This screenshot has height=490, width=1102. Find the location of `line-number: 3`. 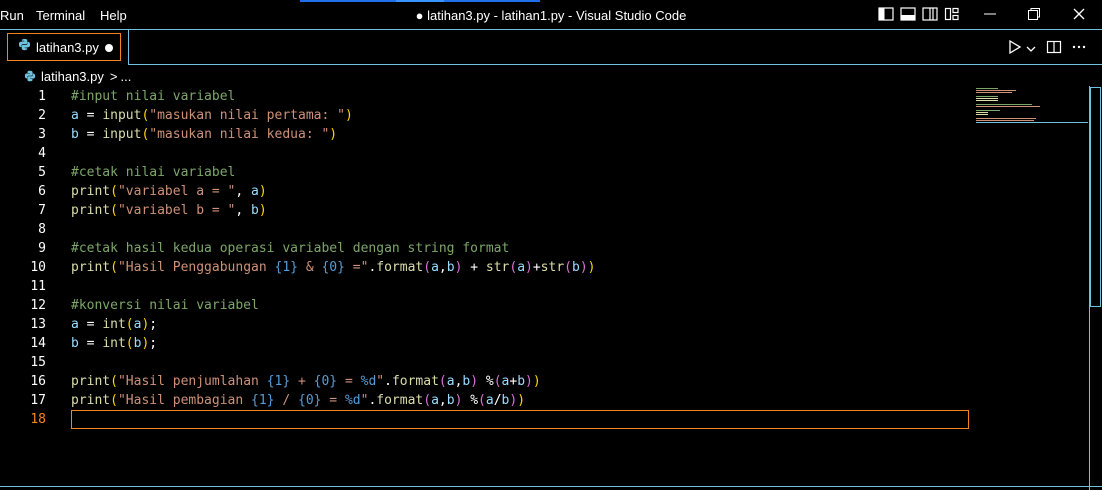

line-number: 3 is located at coordinates (23, 134).